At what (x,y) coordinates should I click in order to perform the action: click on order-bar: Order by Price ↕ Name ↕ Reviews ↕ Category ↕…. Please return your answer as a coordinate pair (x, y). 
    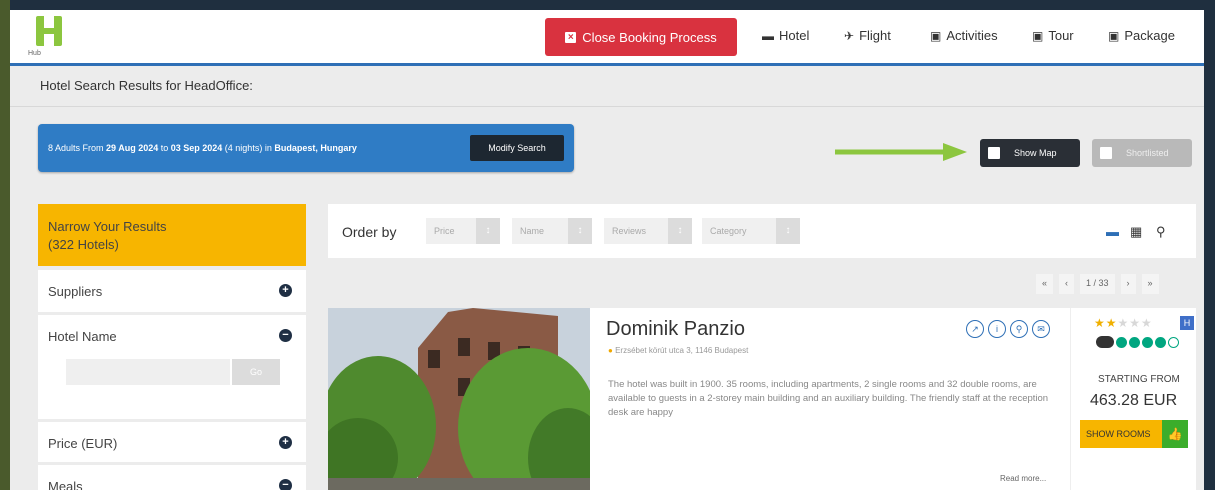
    Looking at the image, I should click on (762, 231).